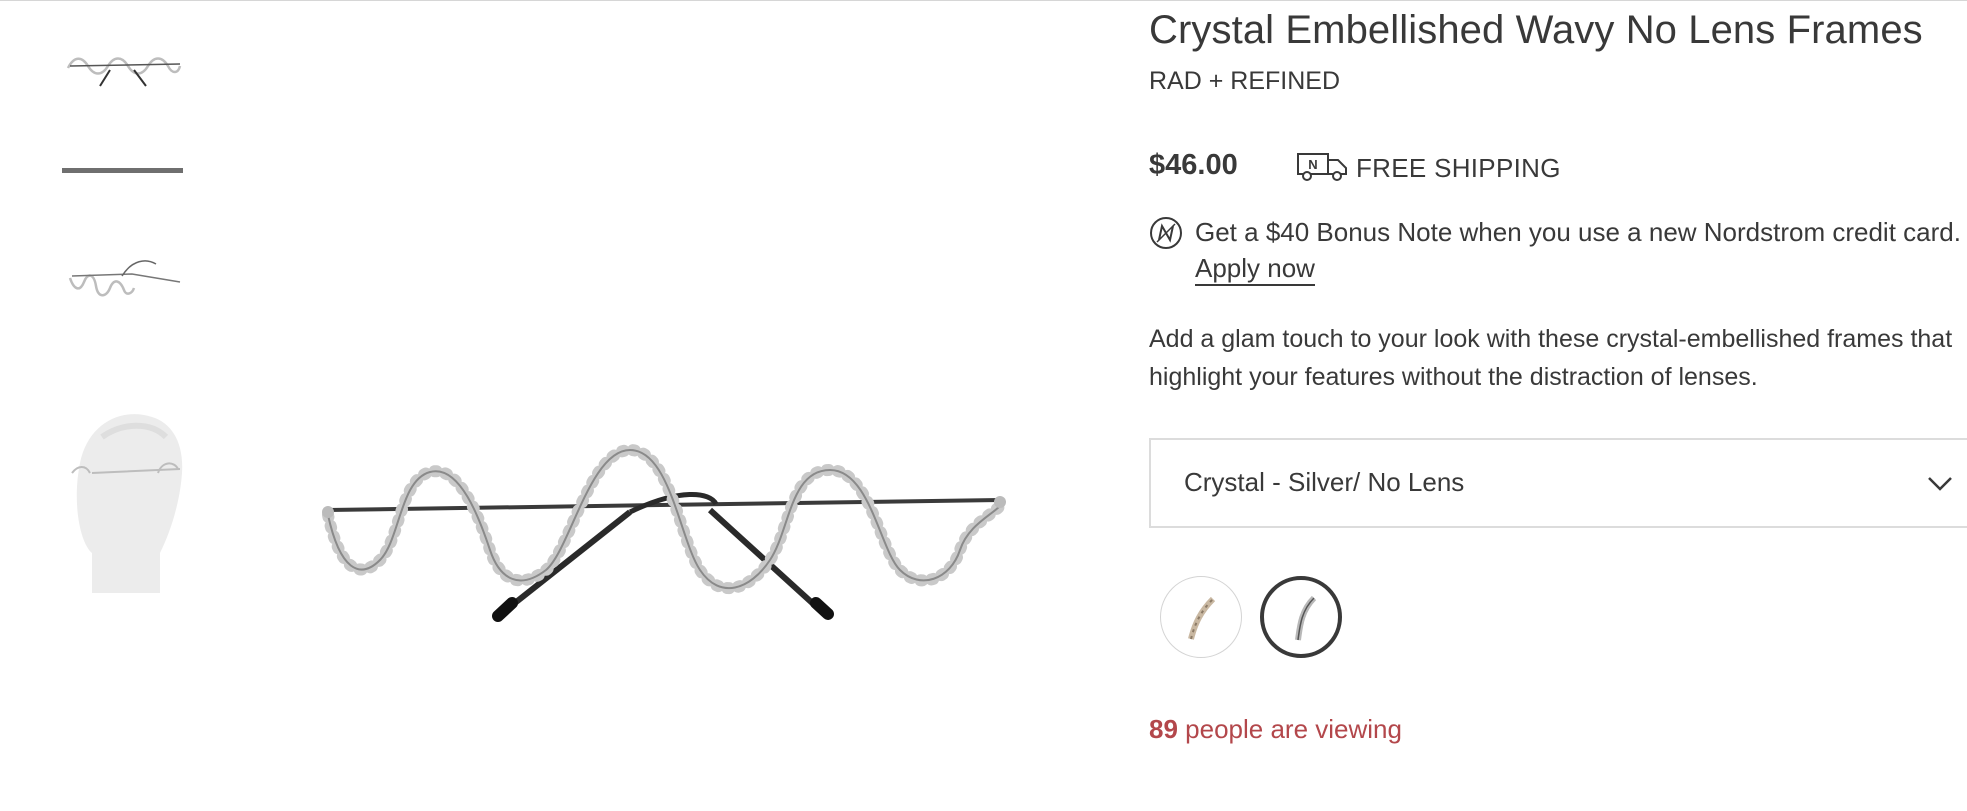  I want to click on swatch-tortoise, so click(1201, 617).